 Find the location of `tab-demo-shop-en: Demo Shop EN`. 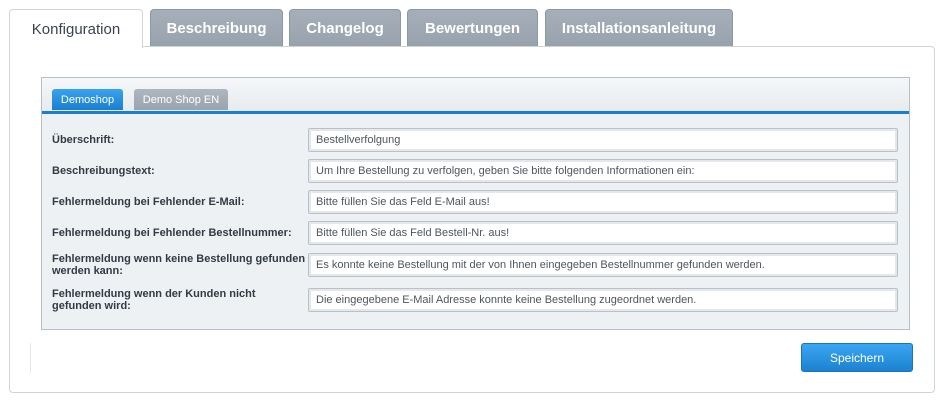

tab-demo-shop-en: Demo Shop EN is located at coordinates (181, 99).